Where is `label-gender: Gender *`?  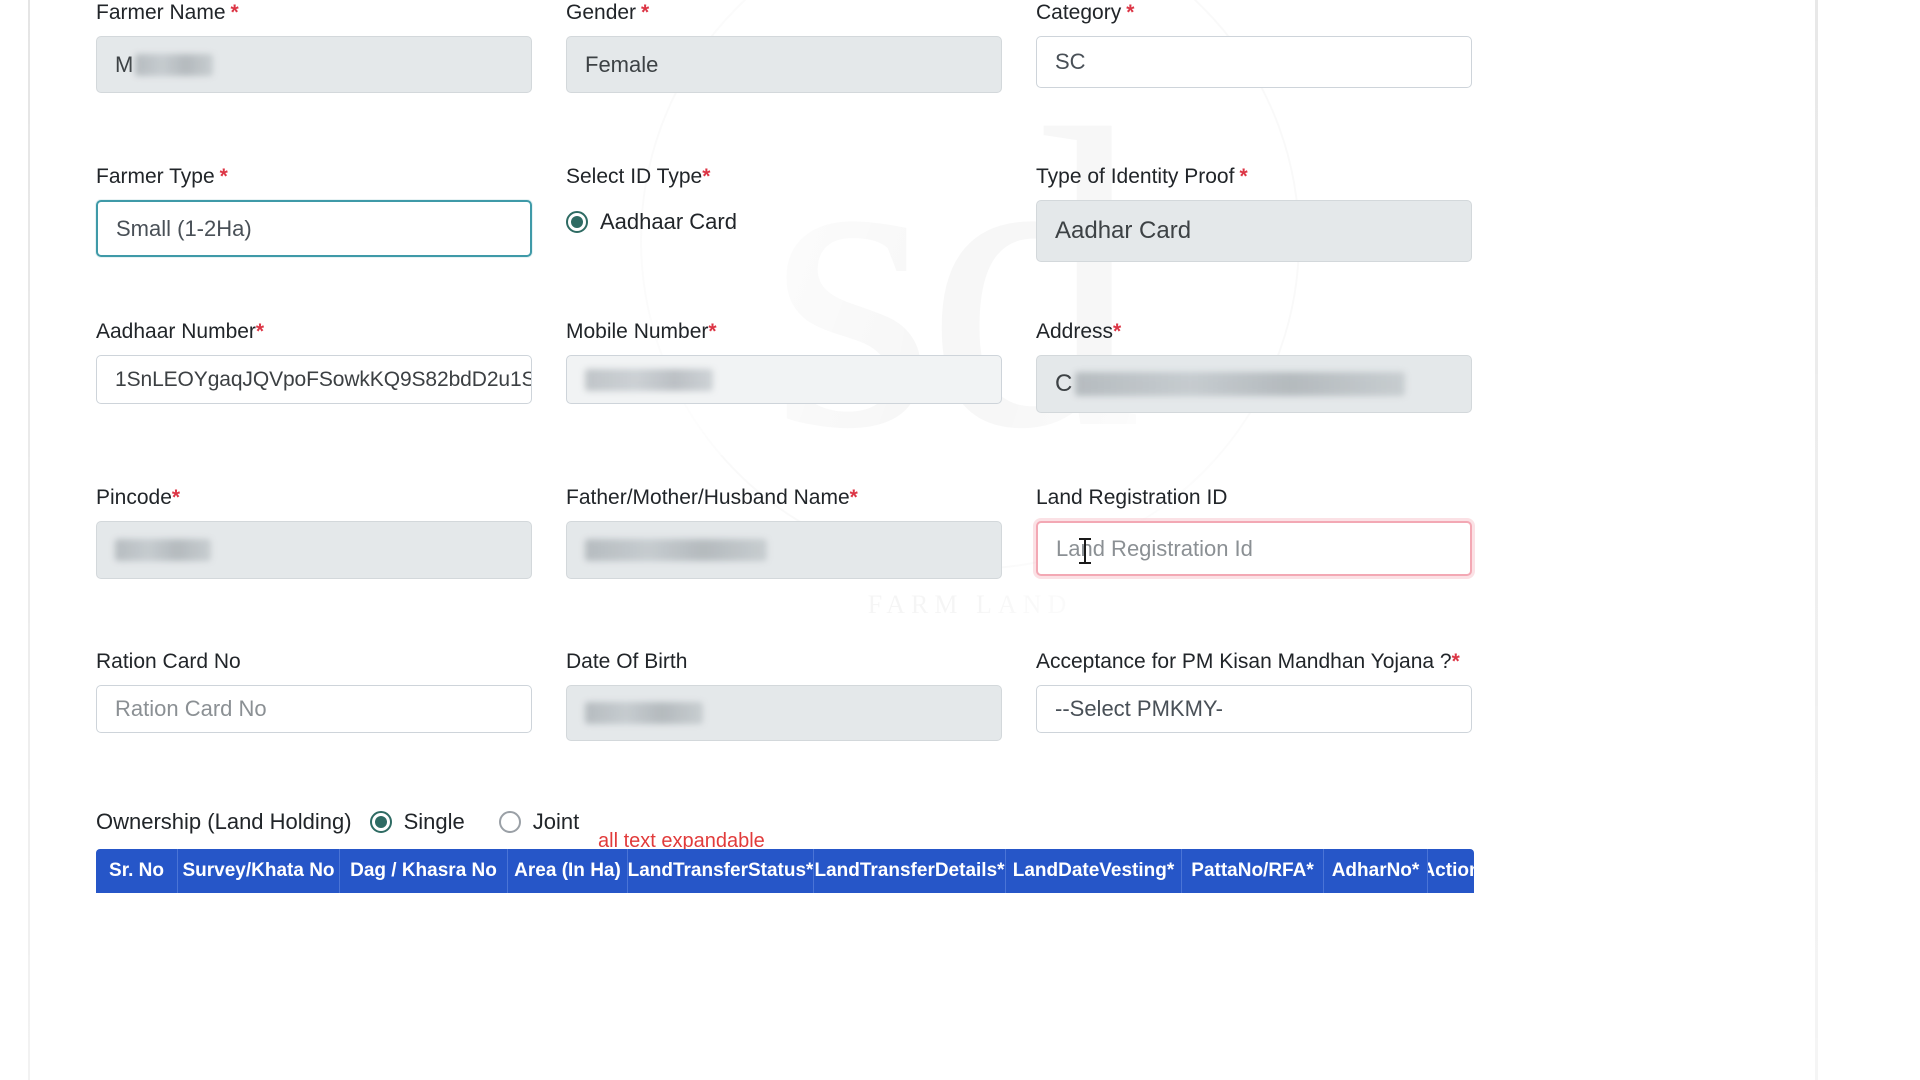 label-gender: Gender * is located at coordinates (608, 12).